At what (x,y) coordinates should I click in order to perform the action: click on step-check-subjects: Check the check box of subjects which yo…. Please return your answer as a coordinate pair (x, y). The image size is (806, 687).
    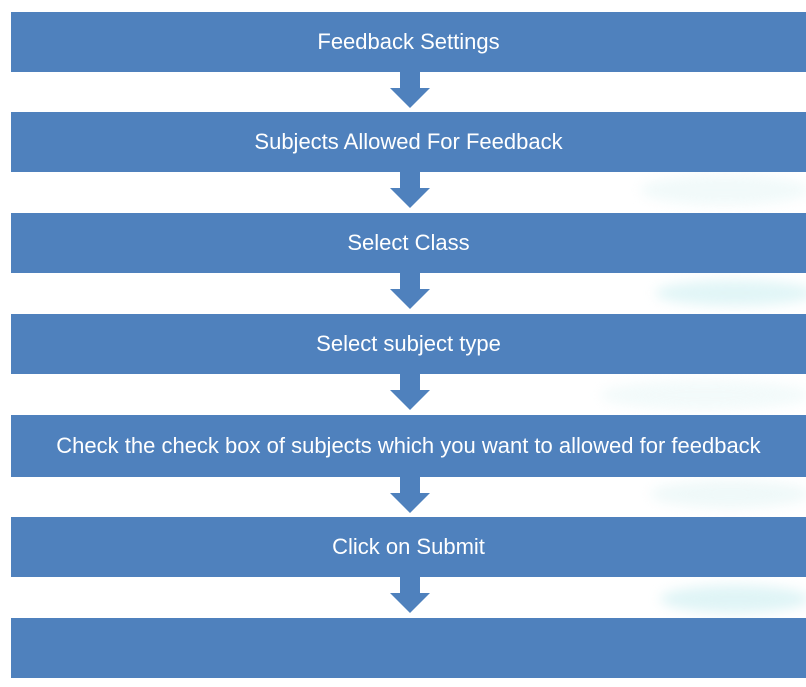
    Looking at the image, I should click on (408, 446).